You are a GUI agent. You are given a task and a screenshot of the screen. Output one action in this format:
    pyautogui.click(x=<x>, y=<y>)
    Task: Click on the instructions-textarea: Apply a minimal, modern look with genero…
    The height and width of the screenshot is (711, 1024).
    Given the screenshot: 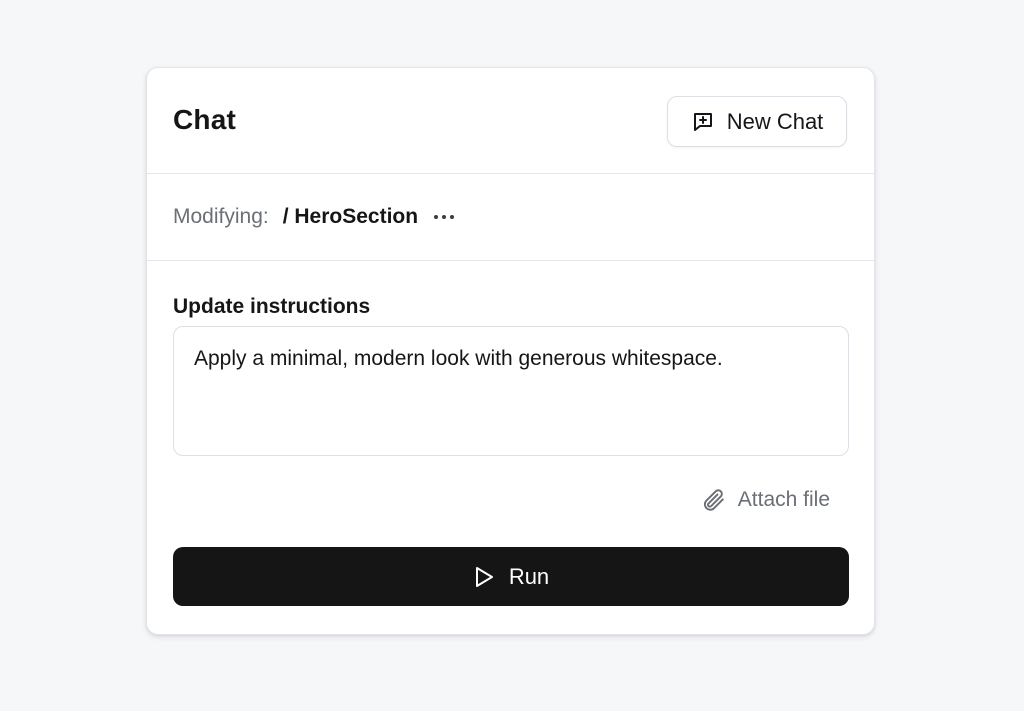 What is the action you would take?
    pyautogui.click(x=511, y=391)
    